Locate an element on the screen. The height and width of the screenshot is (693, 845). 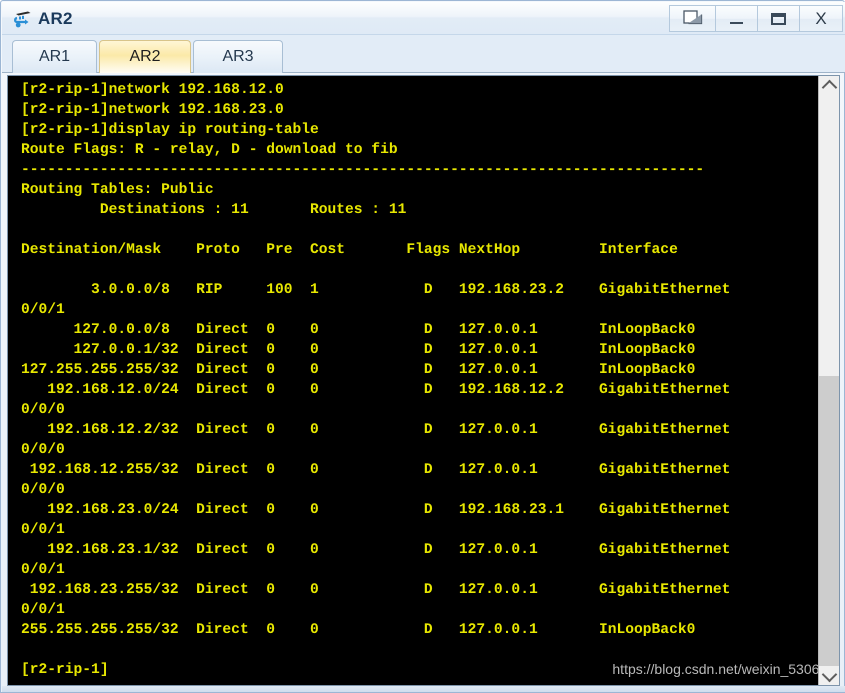
chevron-down-glyph is located at coordinates (829, 674).